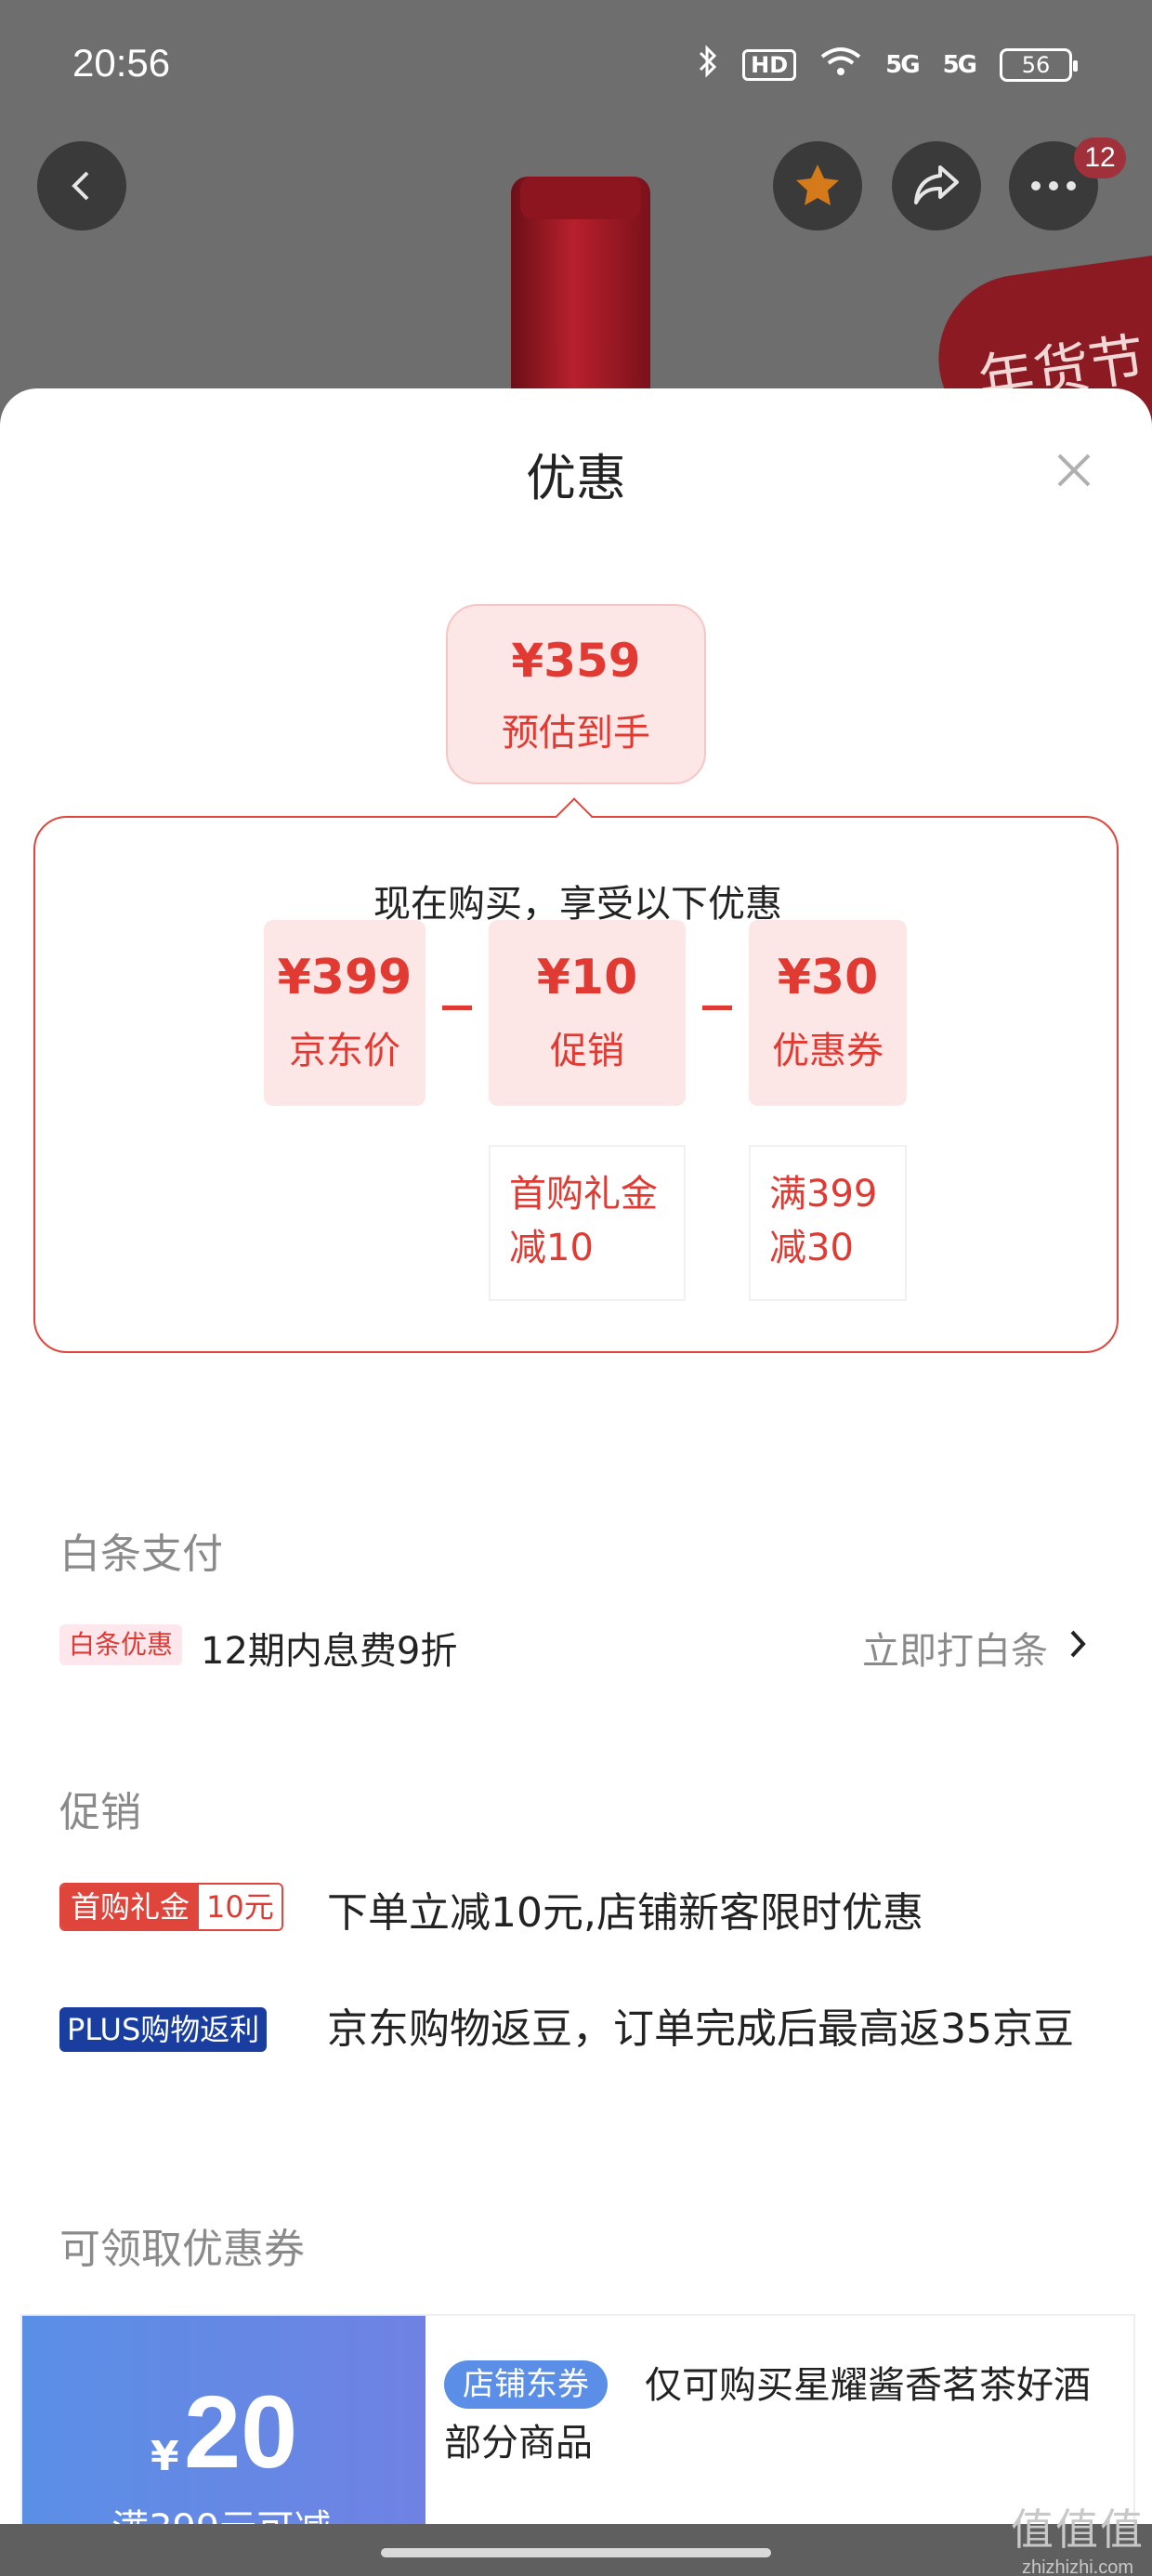 The image size is (1152, 2576). What do you see at coordinates (240, 1907) in the screenshot?
I see `first-purchase-tag-value: 10元` at bounding box center [240, 1907].